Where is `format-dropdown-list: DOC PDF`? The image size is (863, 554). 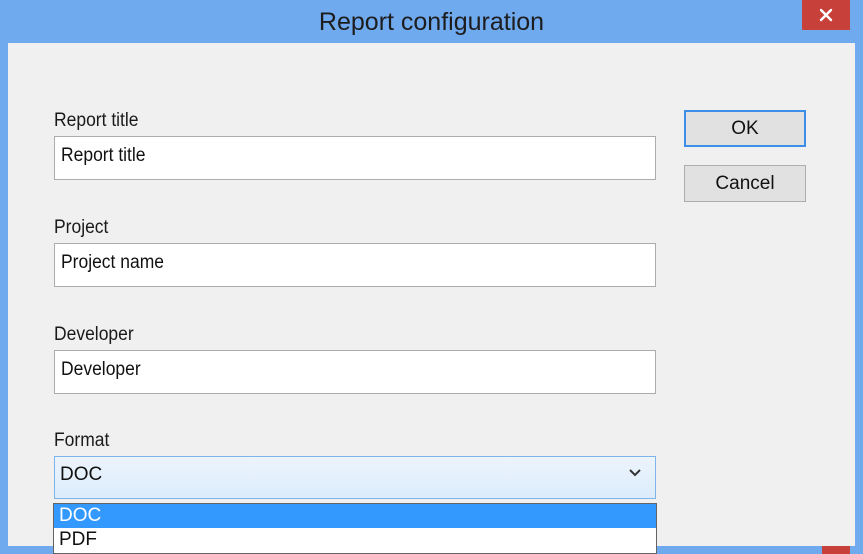
format-dropdown-list: DOC PDF is located at coordinates (355, 528).